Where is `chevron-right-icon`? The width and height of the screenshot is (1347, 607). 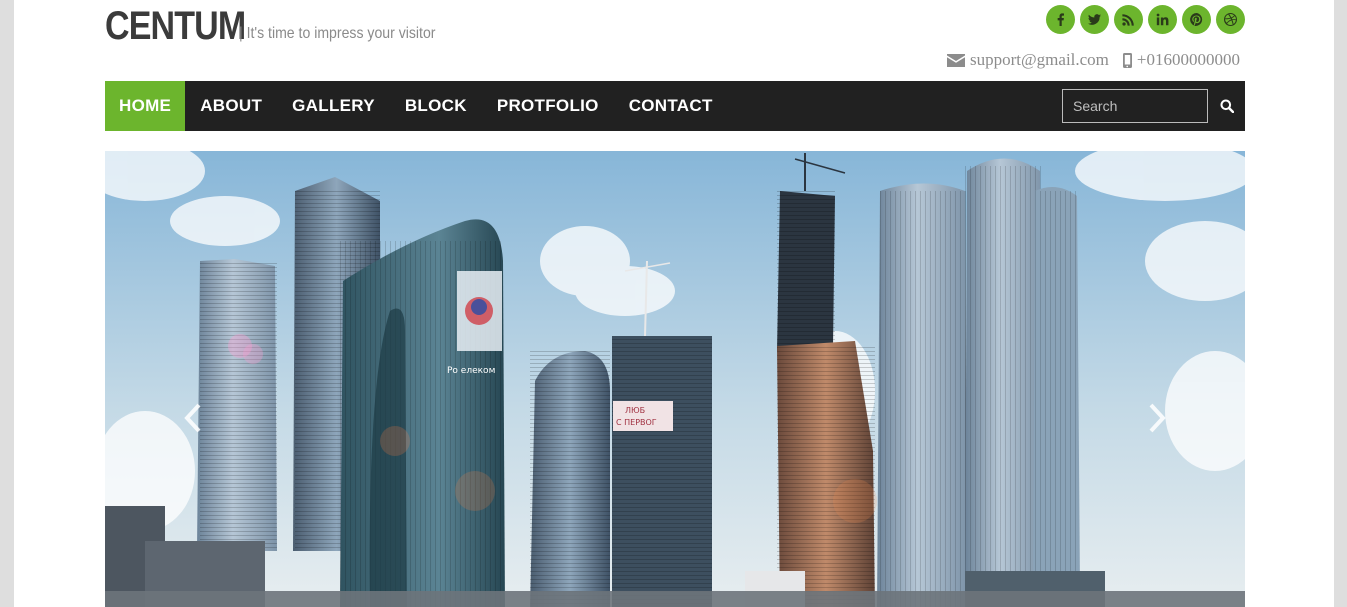
chevron-right-icon is located at coordinates (1157, 418).